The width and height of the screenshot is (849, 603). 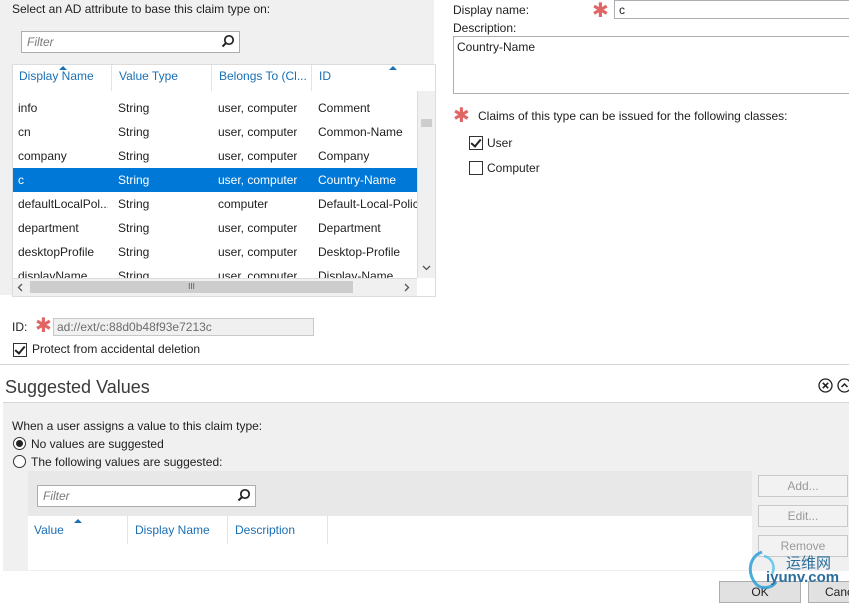 What do you see at coordinates (97, 444) in the screenshot?
I see `no-values-label: No values are suggested` at bounding box center [97, 444].